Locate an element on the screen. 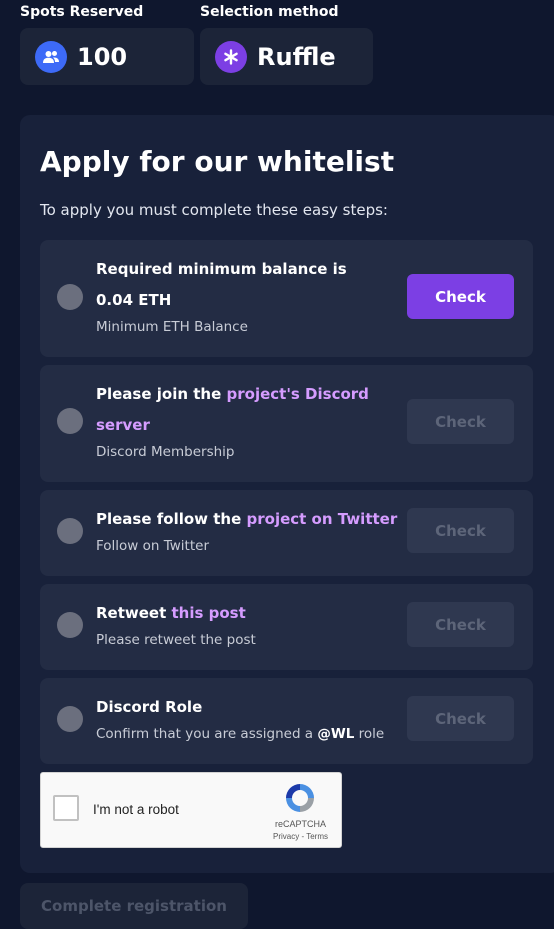  check-twitter-button: Check is located at coordinates (460, 530).